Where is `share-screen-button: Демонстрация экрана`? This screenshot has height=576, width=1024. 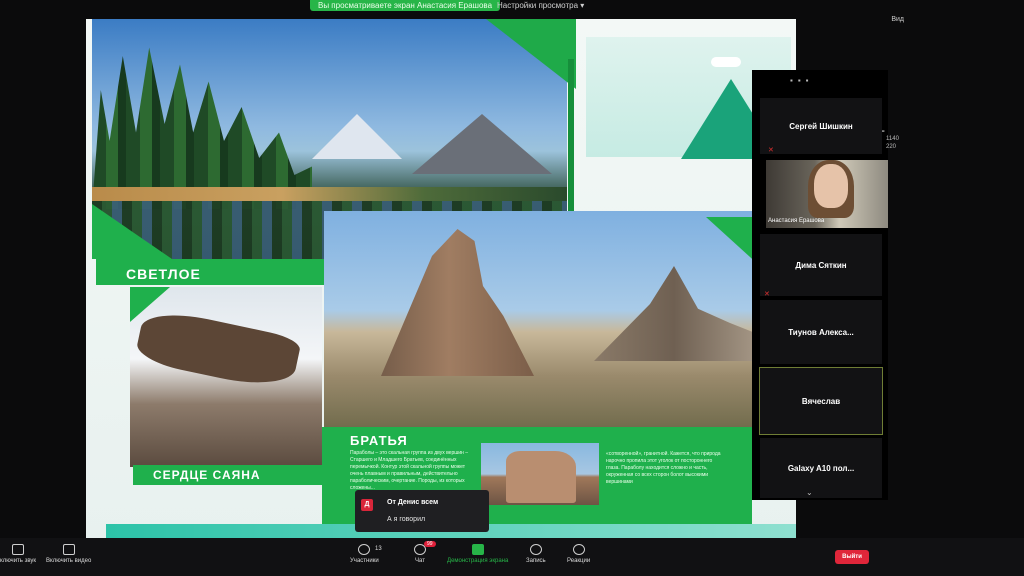
share-screen-button: Демонстрация экрана is located at coordinates (477, 554).